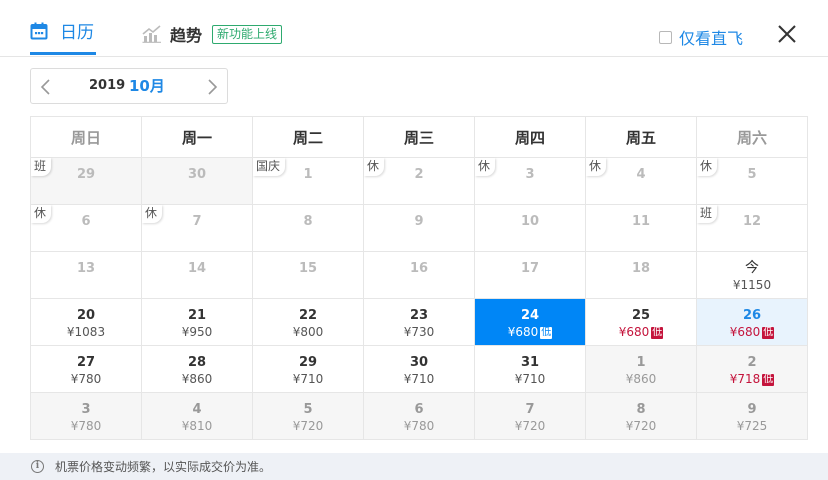 The height and width of the screenshot is (480, 828). I want to click on date-cell: 休3, so click(530, 181).